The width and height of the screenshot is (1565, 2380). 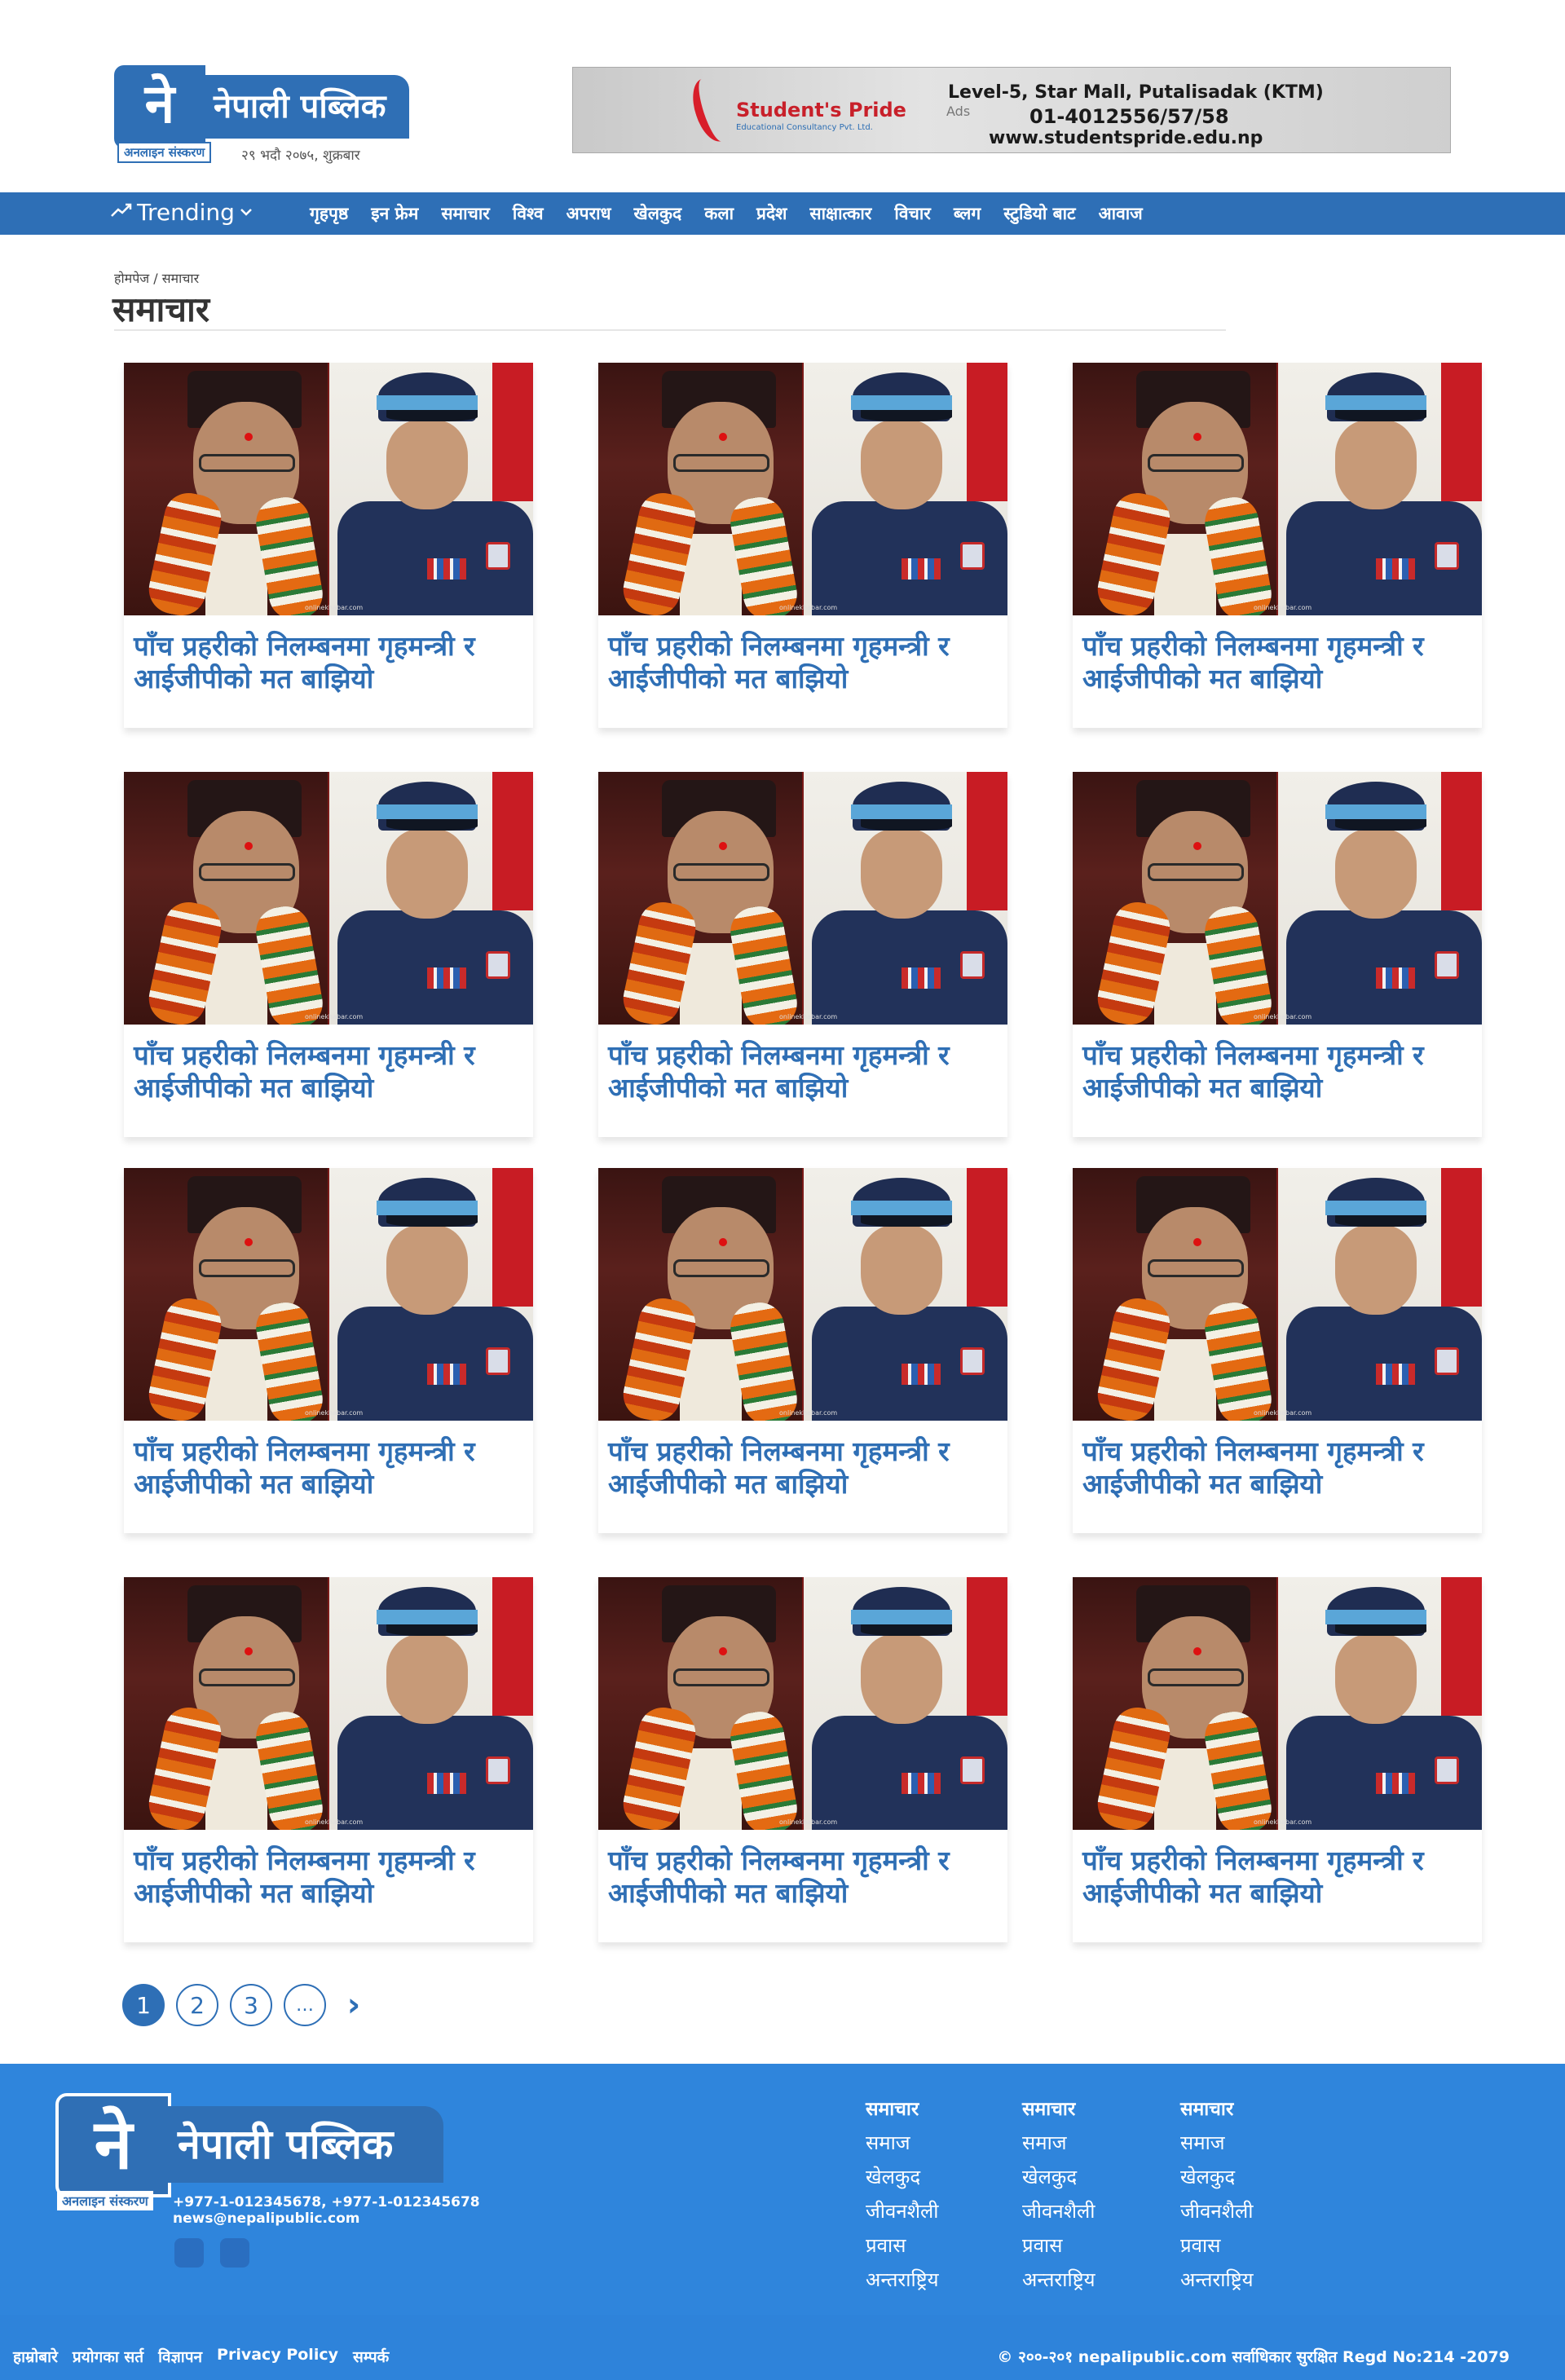 What do you see at coordinates (251, 2005) in the screenshot?
I see `page-button-3: 3` at bounding box center [251, 2005].